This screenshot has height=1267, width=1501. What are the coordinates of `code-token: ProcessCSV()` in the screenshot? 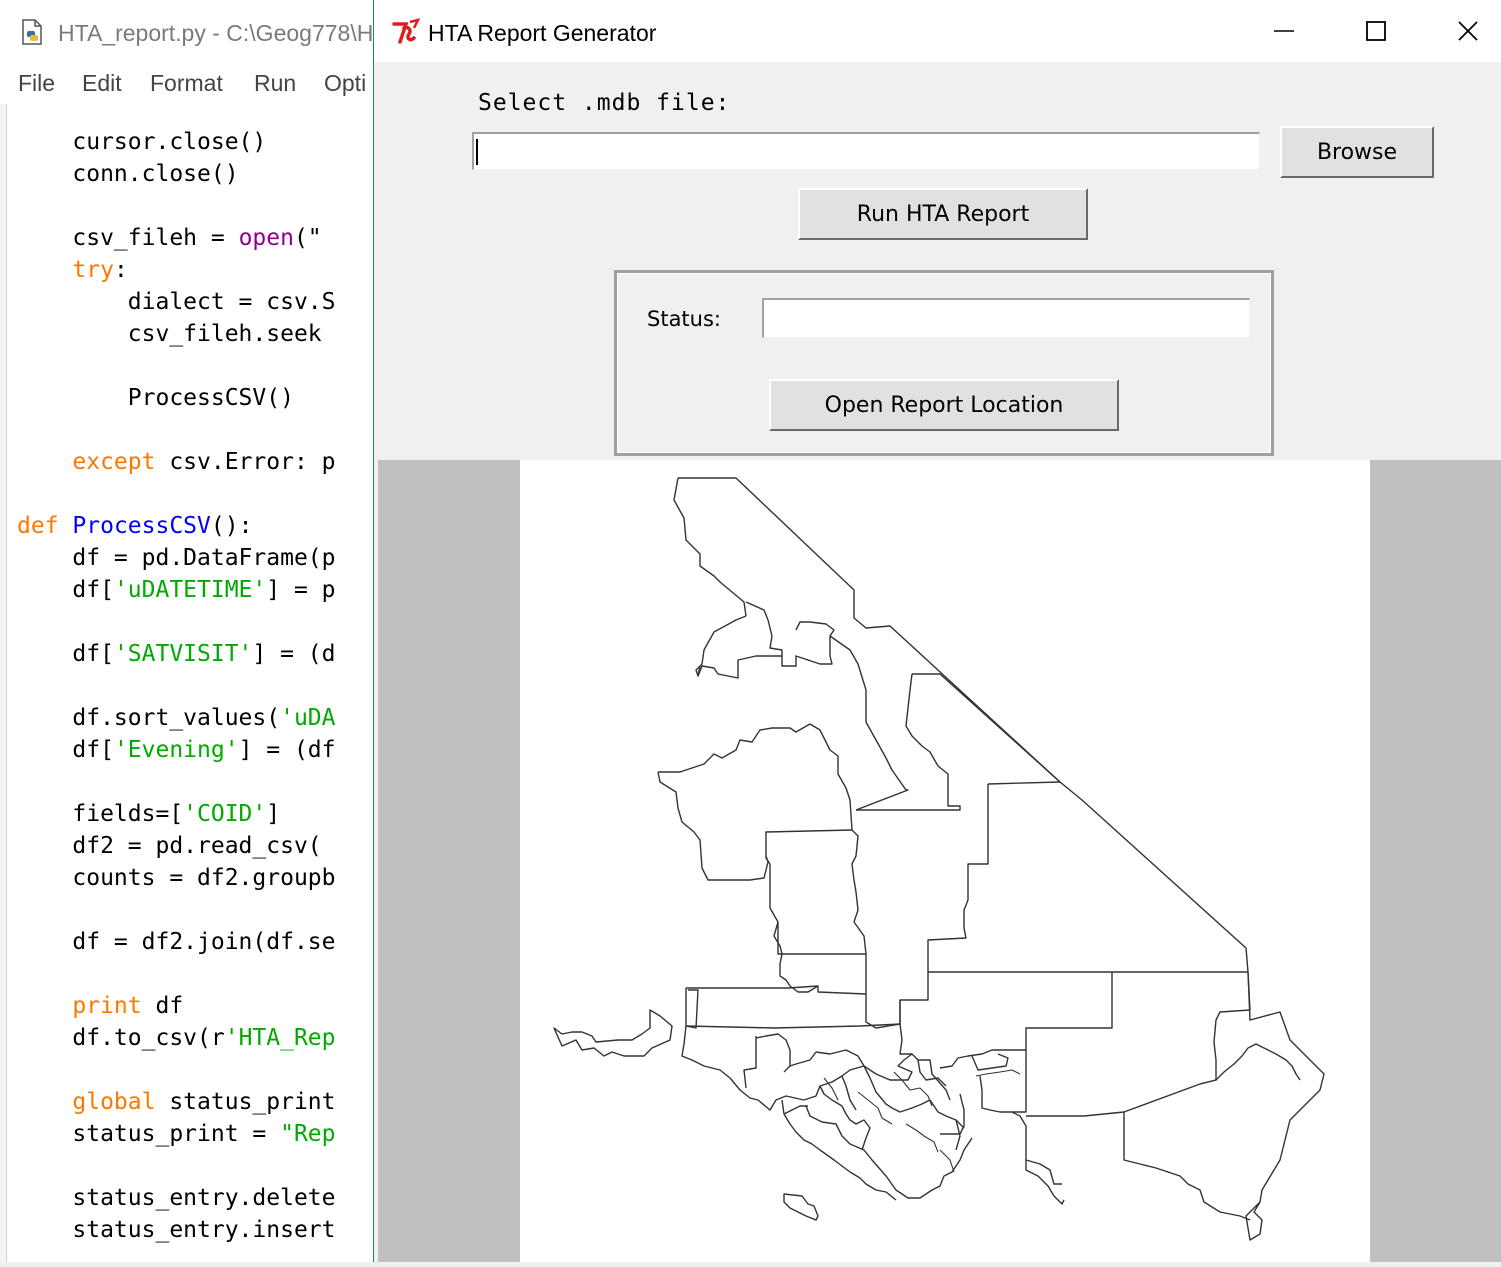 It's located at (210, 398).